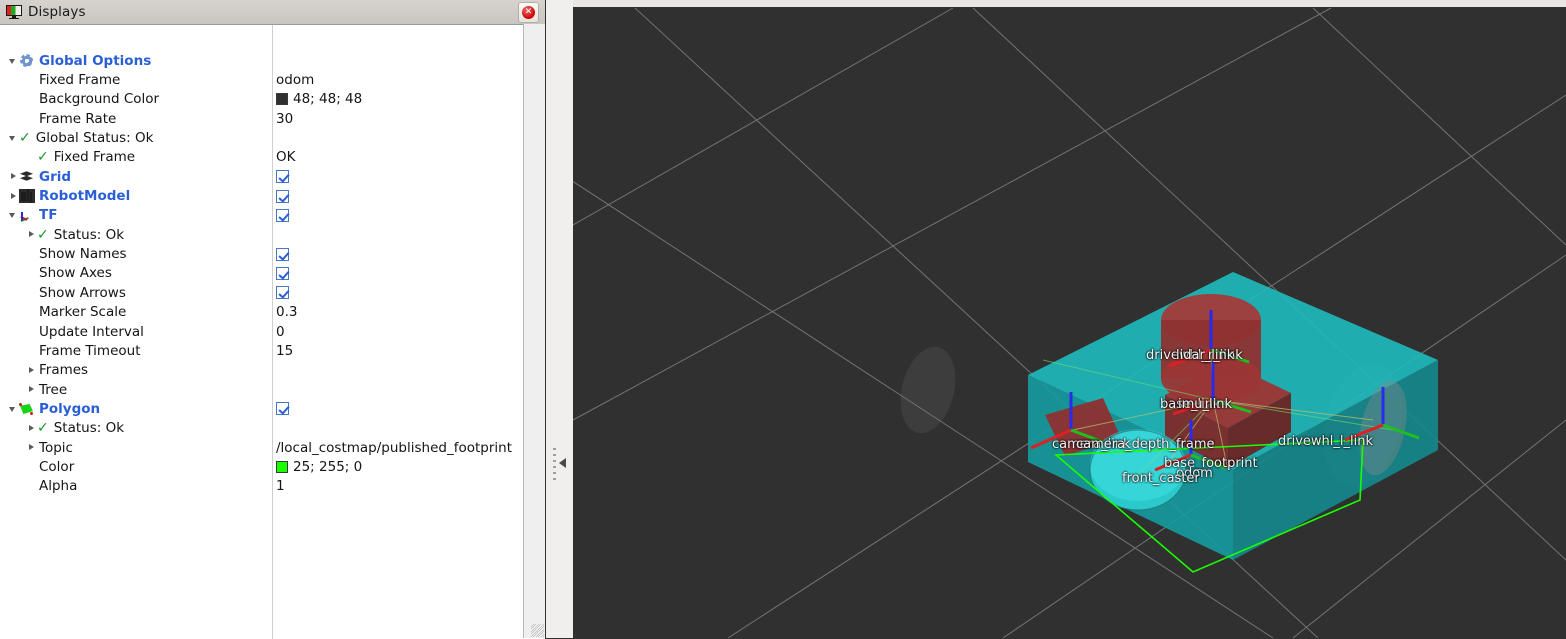  What do you see at coordinates (261, 137) in the screenshot?
I see `tree-row: ✓ Global Status: Ok` at bounding box center [261, 137].